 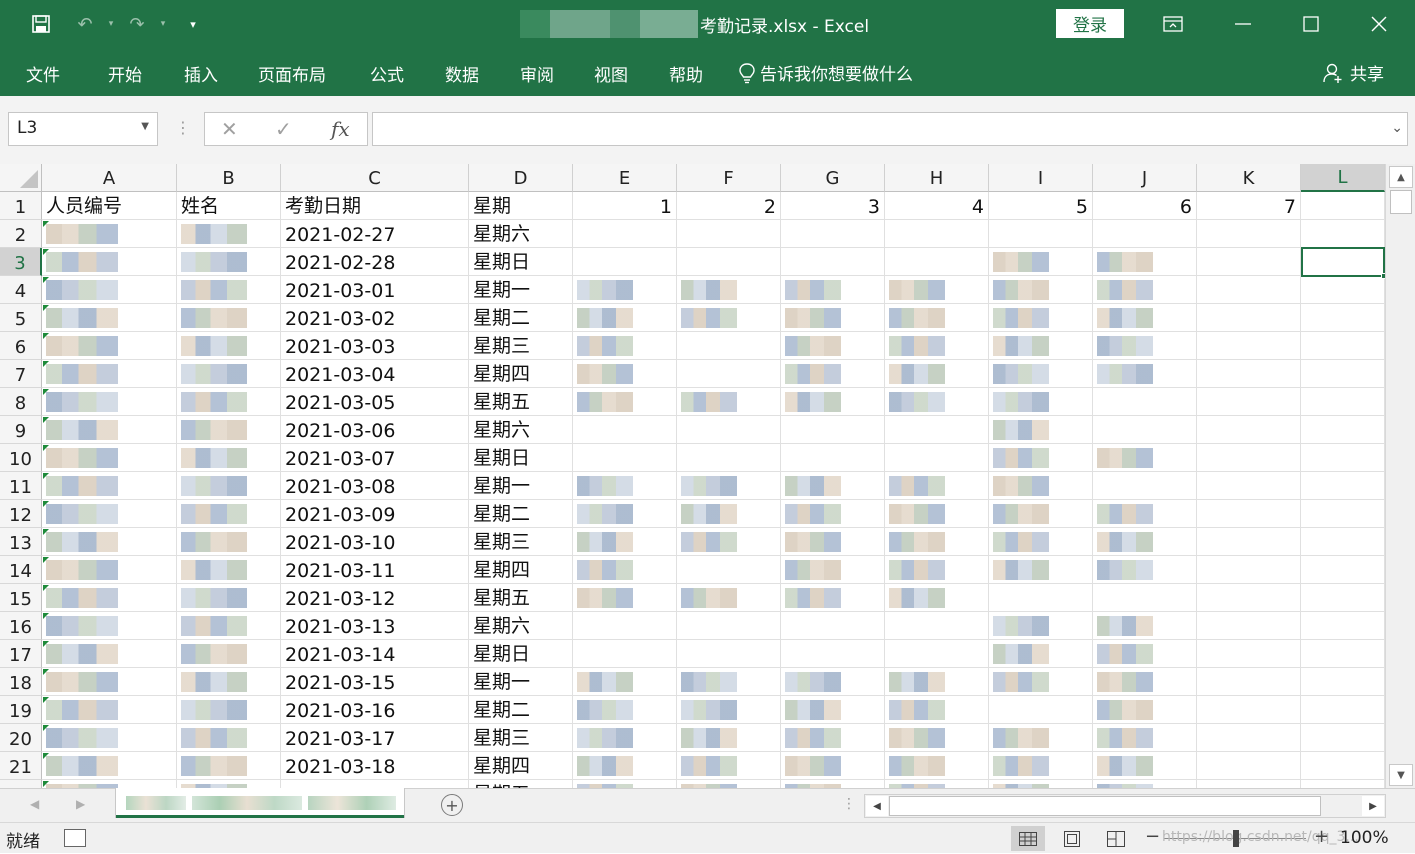 I want to click on row-header: 12, so click(x=21, y=514).